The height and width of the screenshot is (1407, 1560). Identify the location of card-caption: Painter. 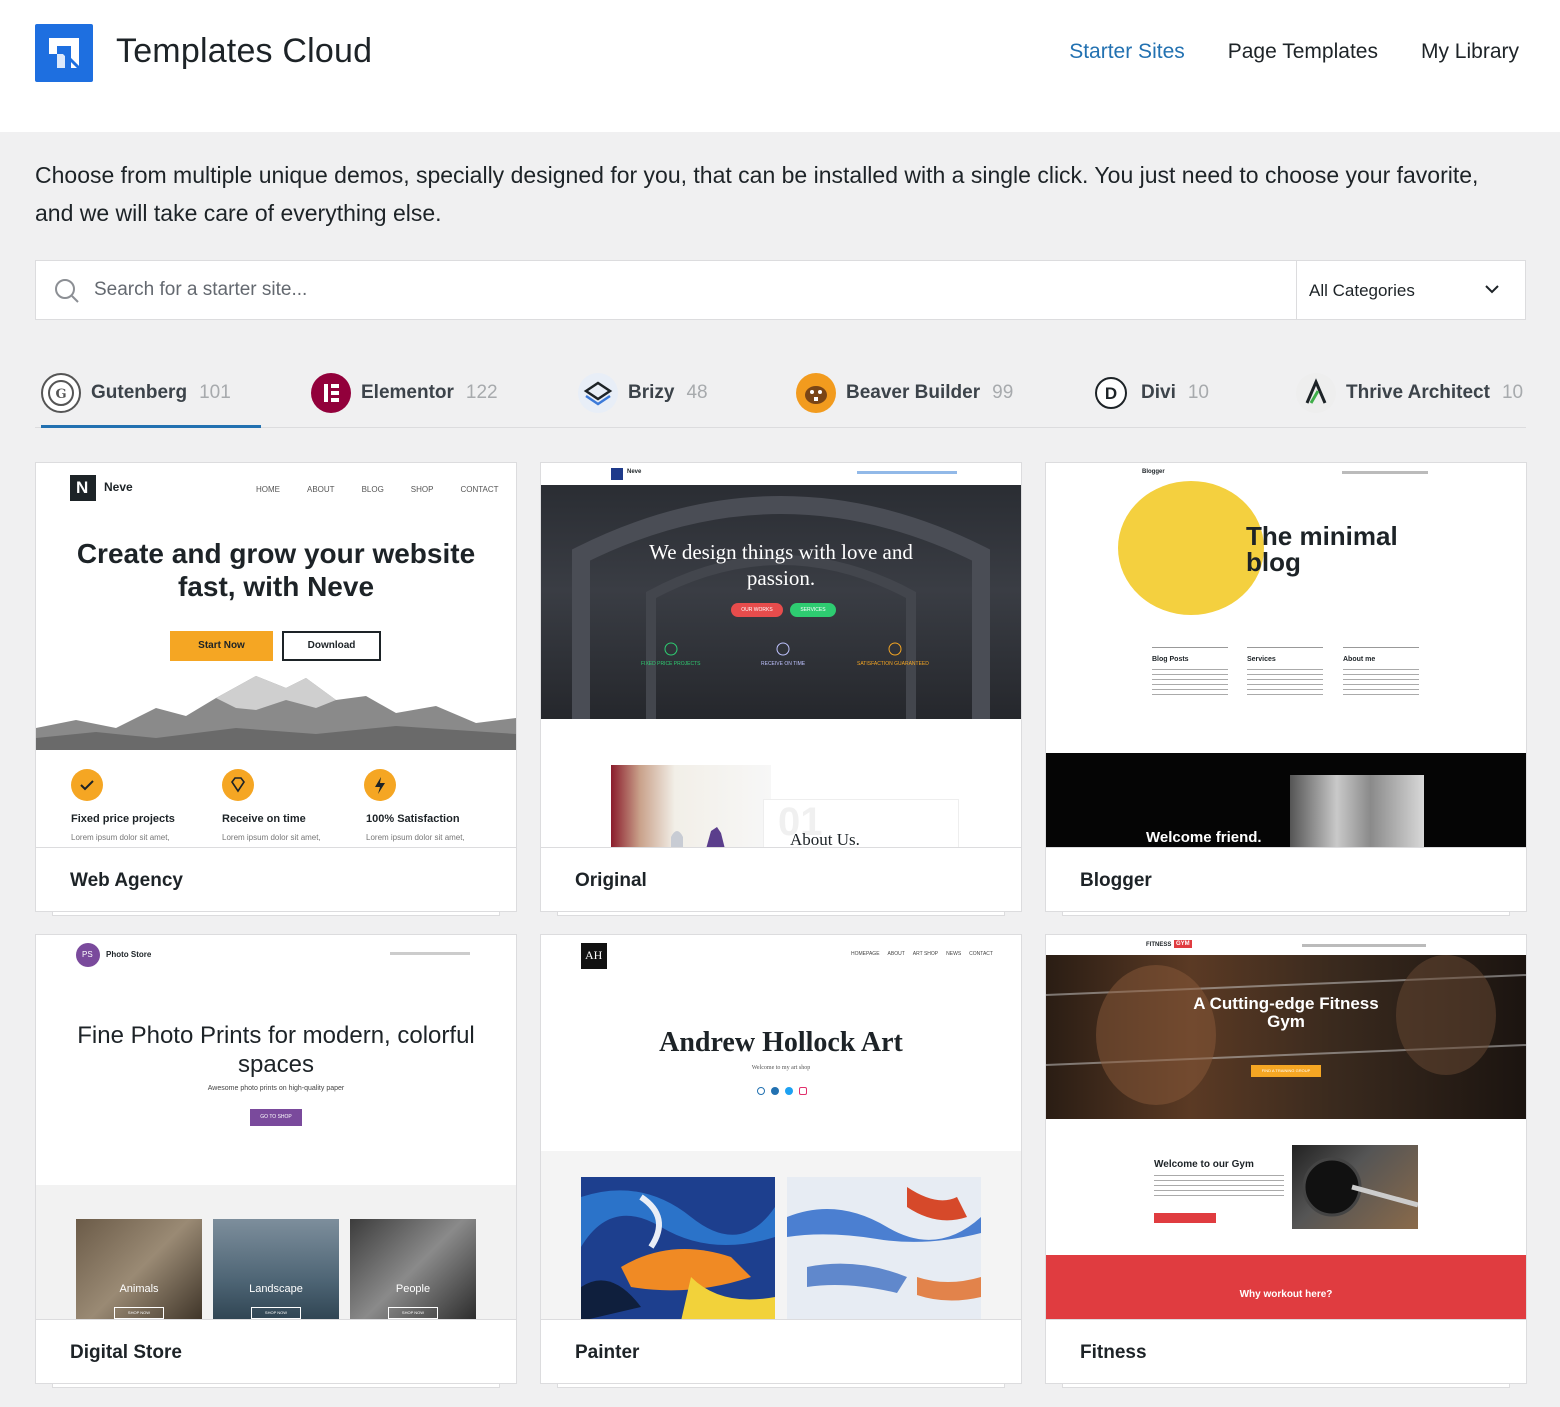
(781, 1351).